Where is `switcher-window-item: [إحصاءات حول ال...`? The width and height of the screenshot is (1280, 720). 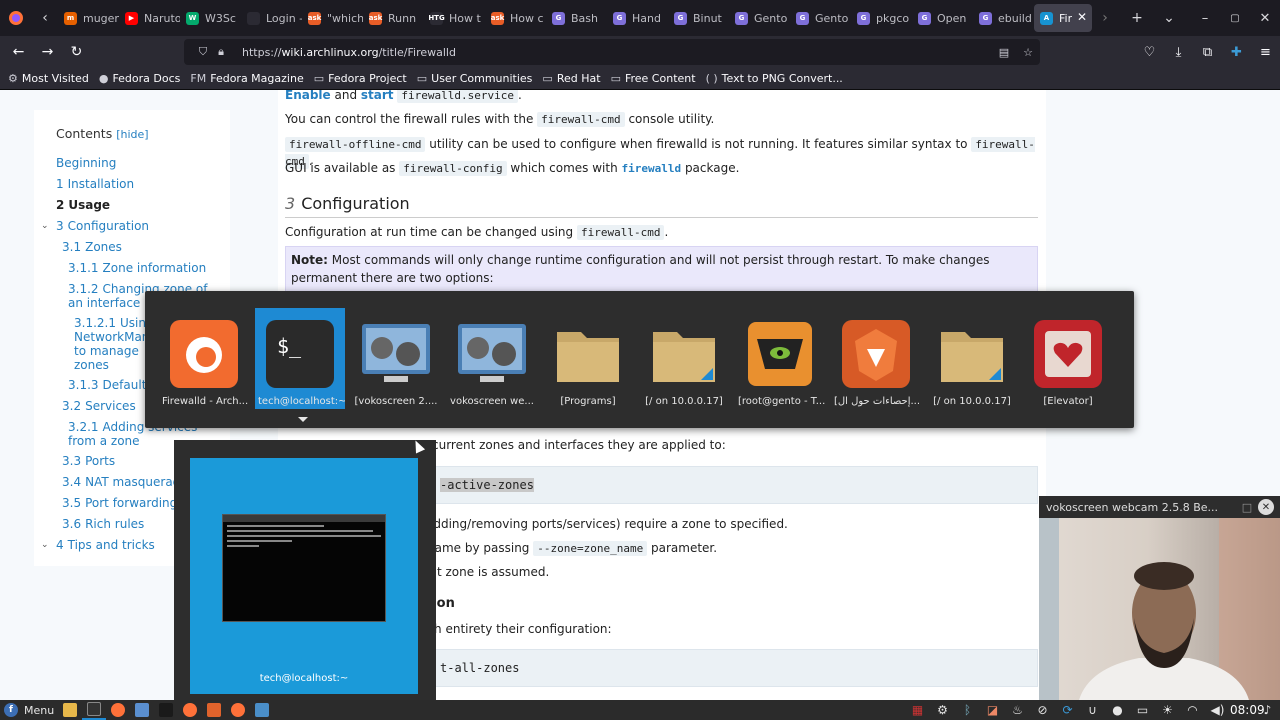 switcher-window-item: [إحصاءات حول ال... is located at coordinates (876, 358).